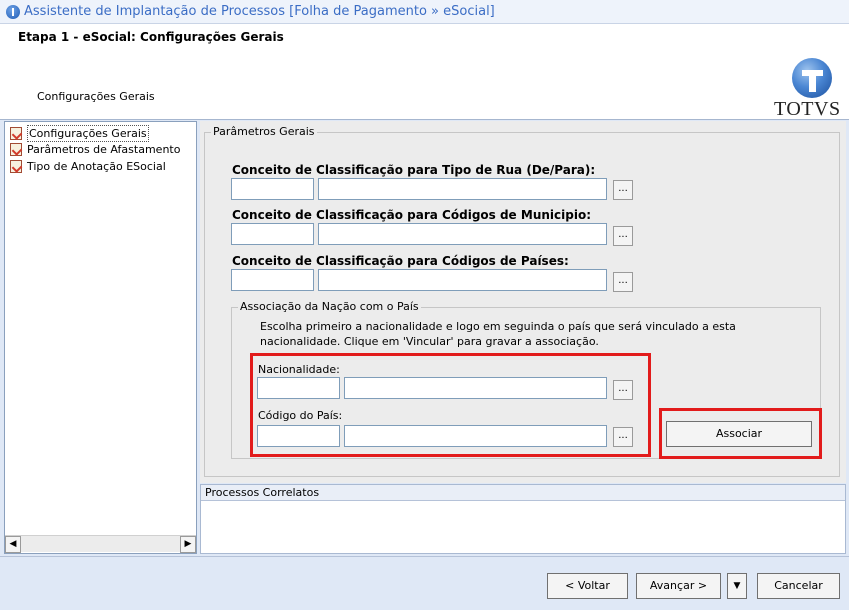  What do you see at coordinates (812, 81) in the screenshot?
I see `logo-t-stem` at bounding box center [812, 81].